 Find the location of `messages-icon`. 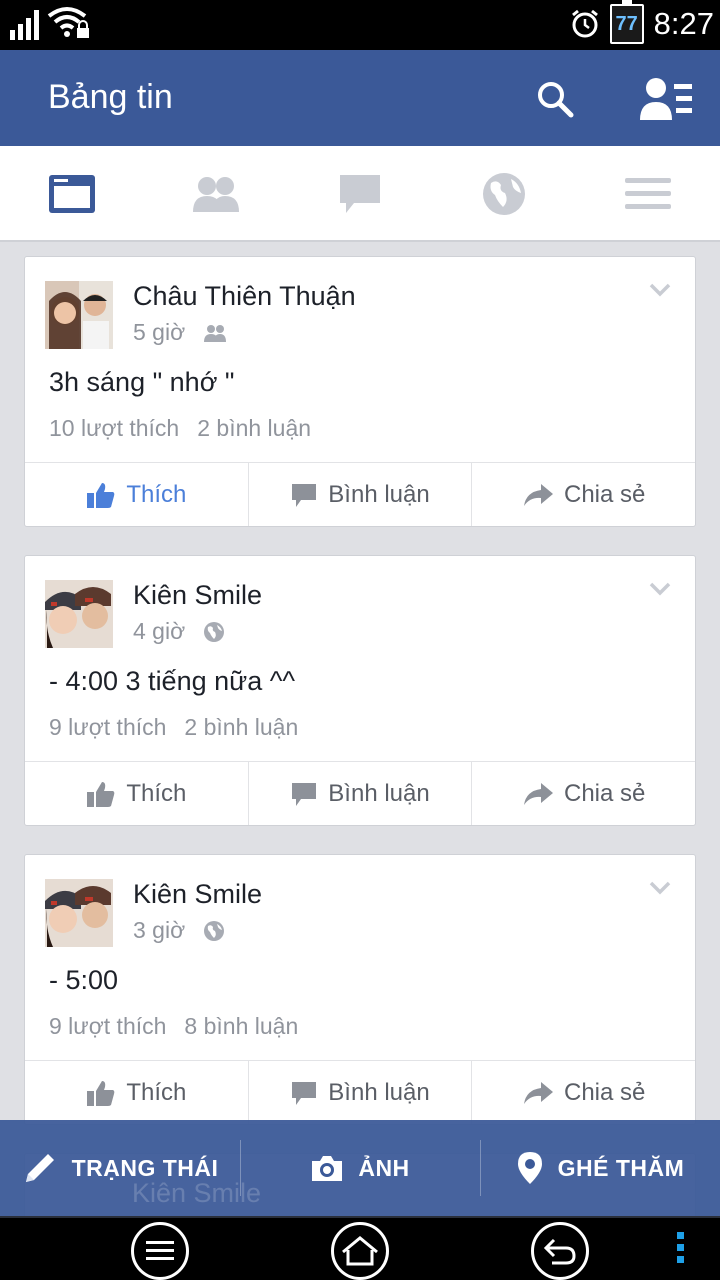

messages-icon is located at coordinates (360, 194).